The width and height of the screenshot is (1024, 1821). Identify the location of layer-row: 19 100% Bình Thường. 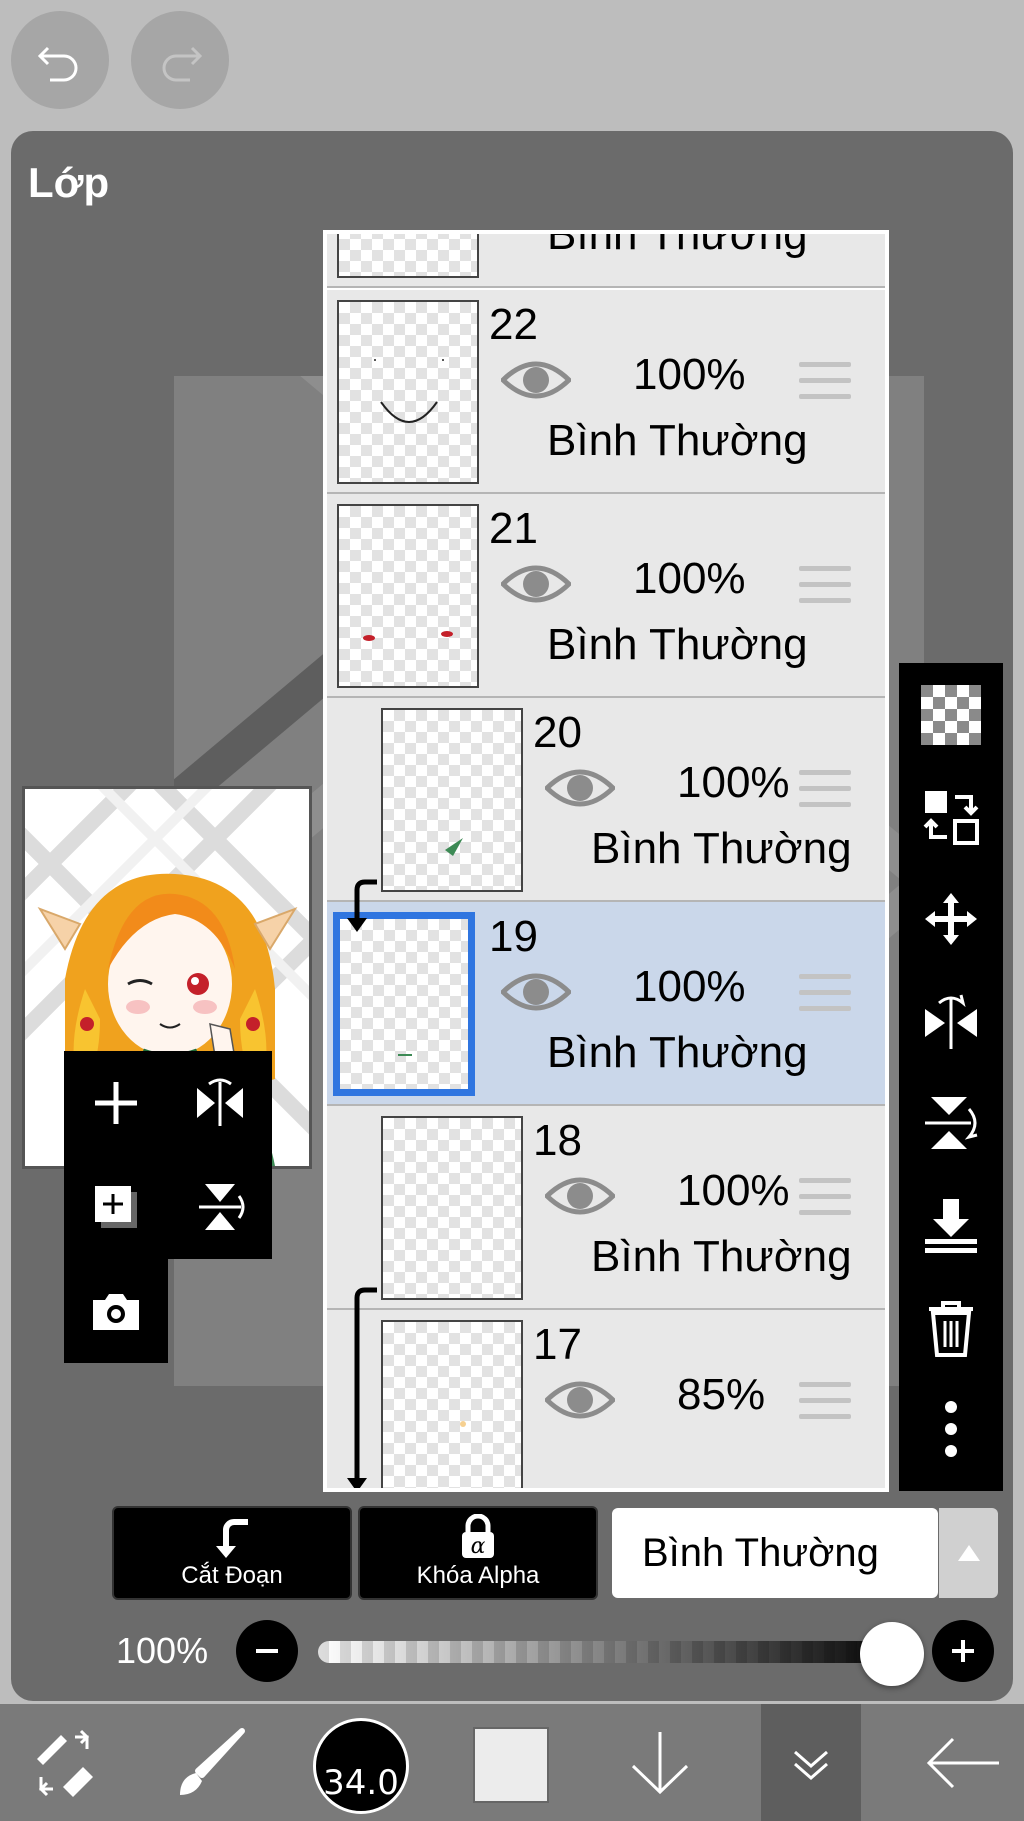
(606, 1004).